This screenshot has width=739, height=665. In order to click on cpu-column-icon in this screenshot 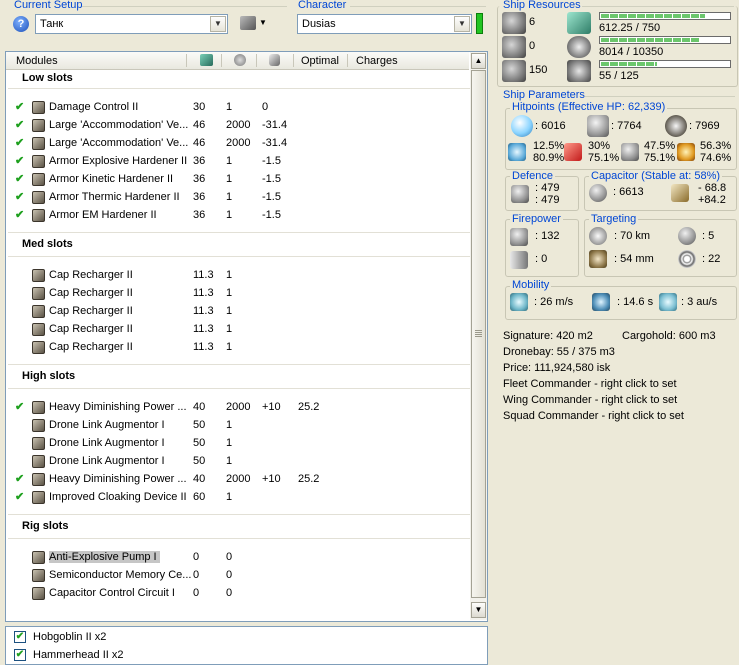, I will do `click(206, 60)`.